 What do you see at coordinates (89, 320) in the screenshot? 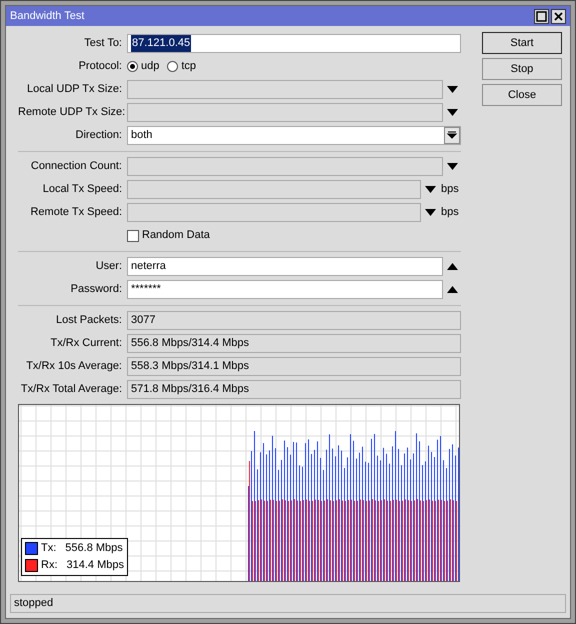
I see `field-label: Lost Packets:` at bounding box center [89, 320].